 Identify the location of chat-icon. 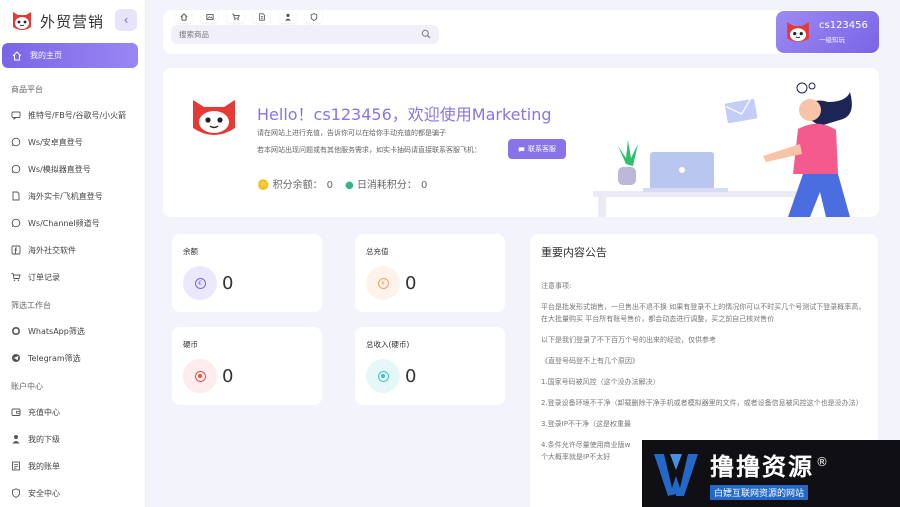
(16, 115).